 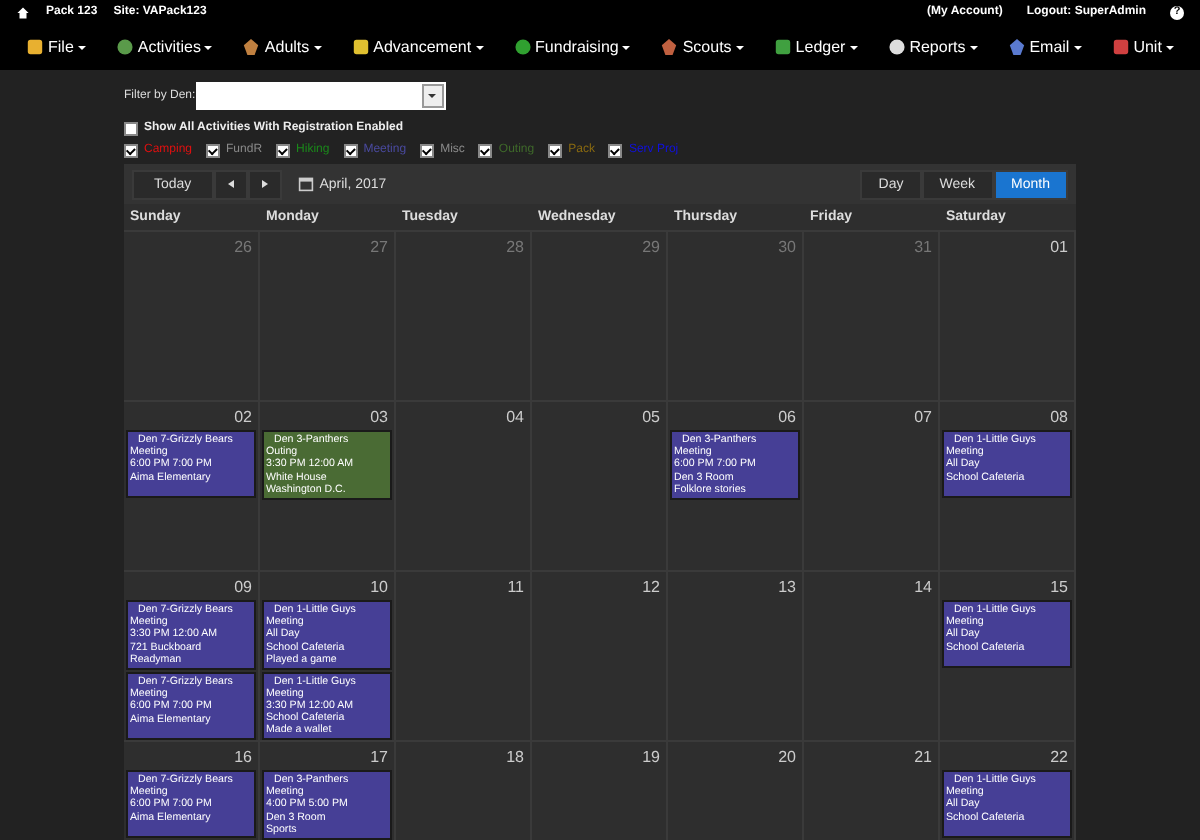 I want to click on day-number: 14, so click(x=924, y=587).